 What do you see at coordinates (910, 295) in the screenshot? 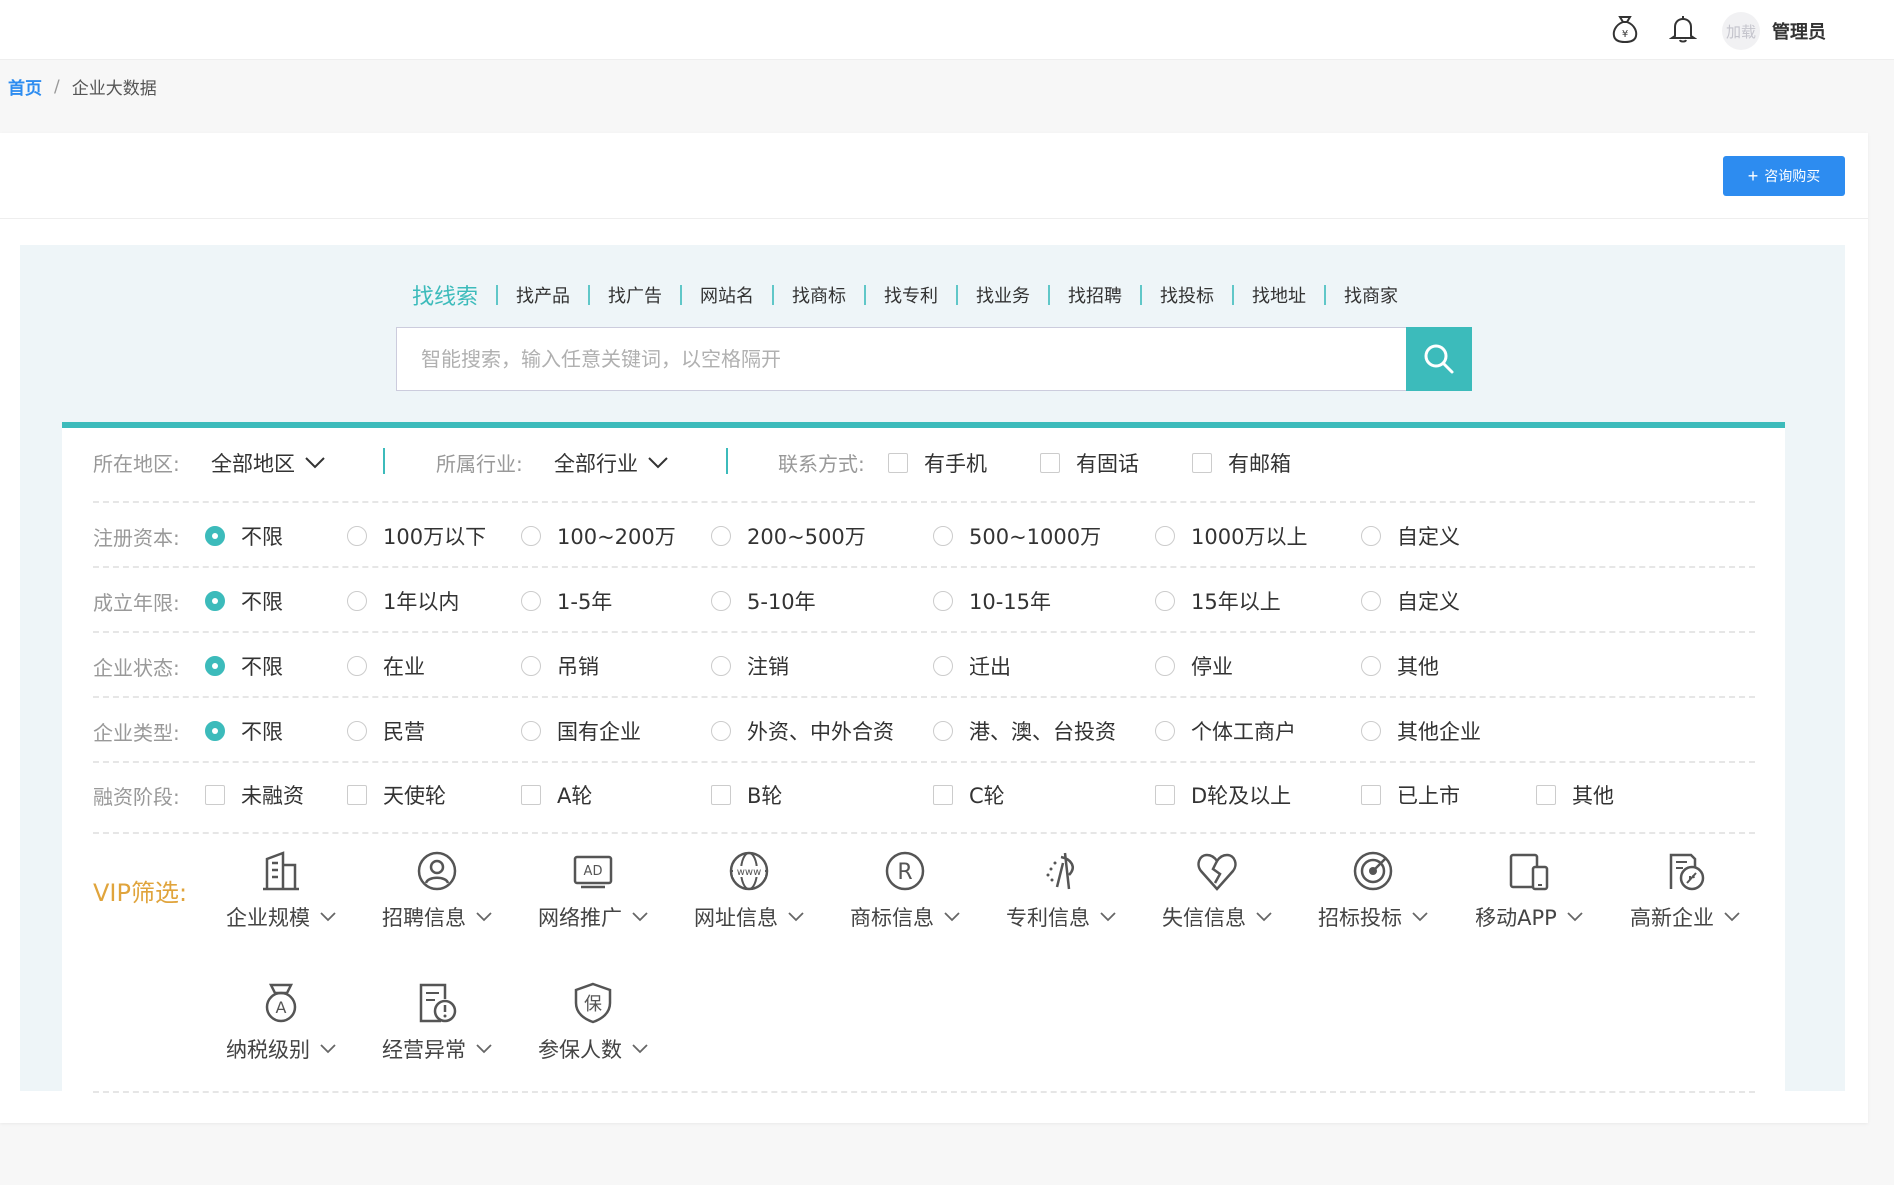
I see `tab-patent: 找专利` at bounding box center [910, 295].